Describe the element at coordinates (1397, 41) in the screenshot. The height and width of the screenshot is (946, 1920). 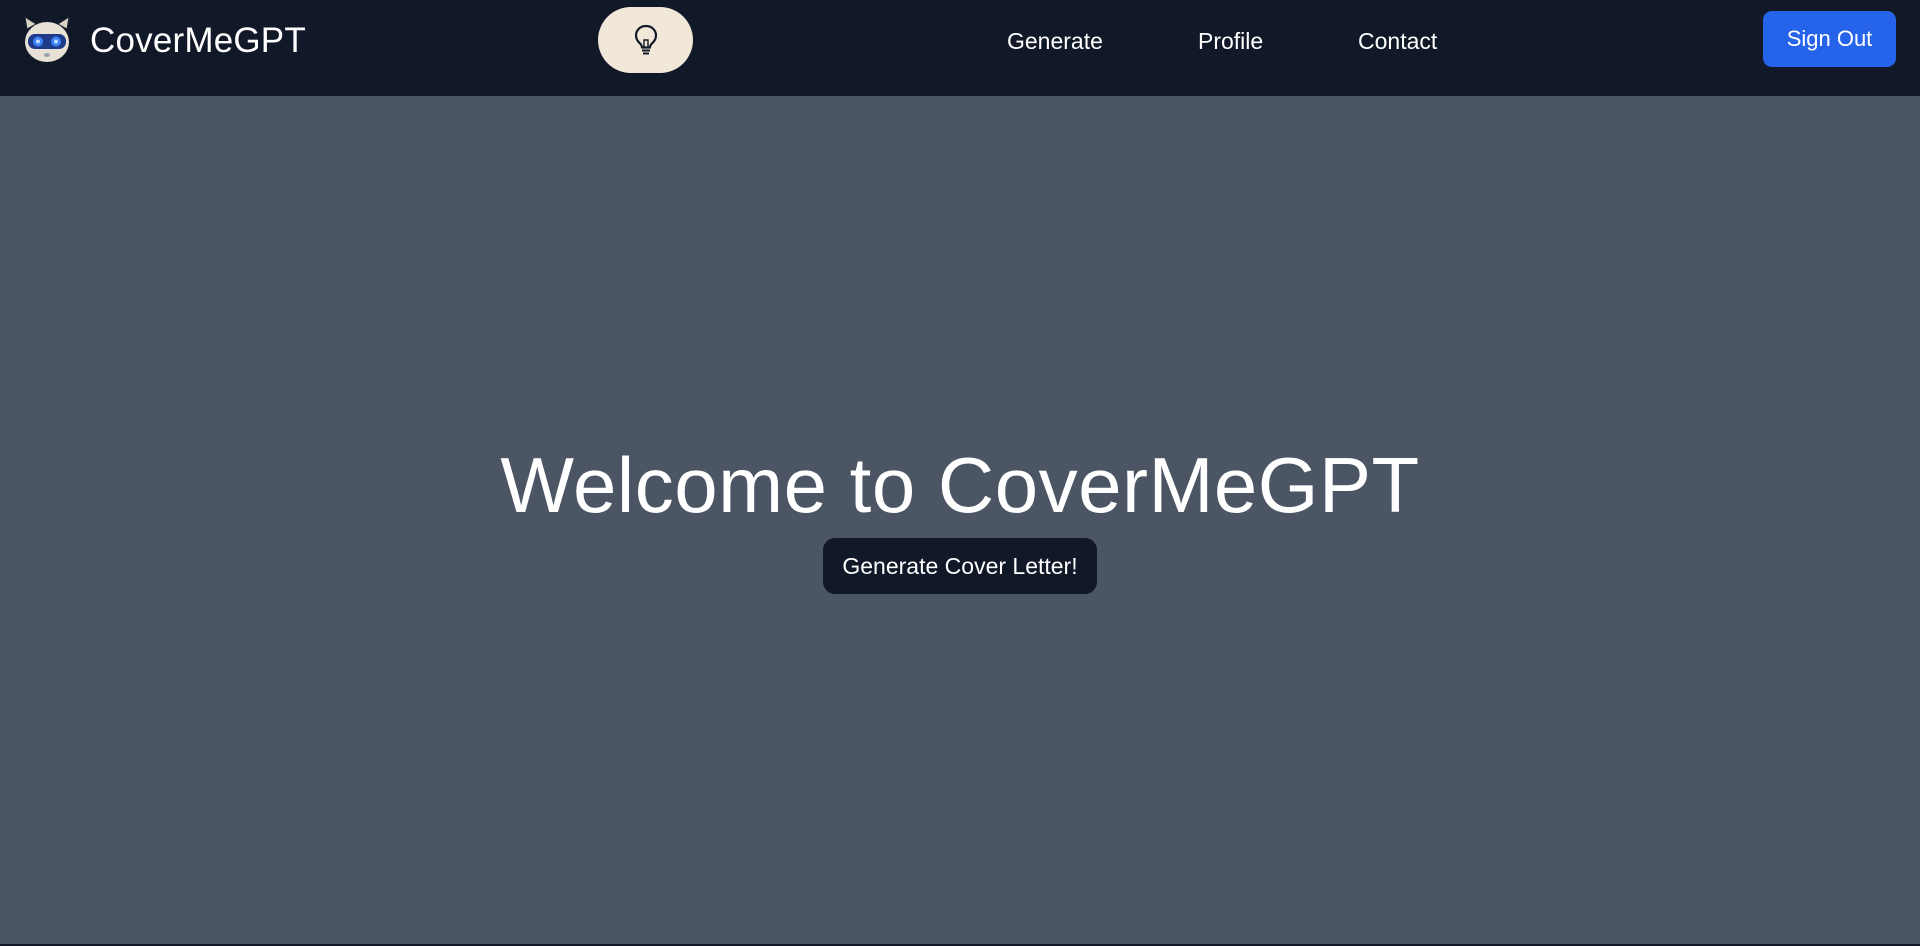
I see `nav-link-contact: Contact` at that location.